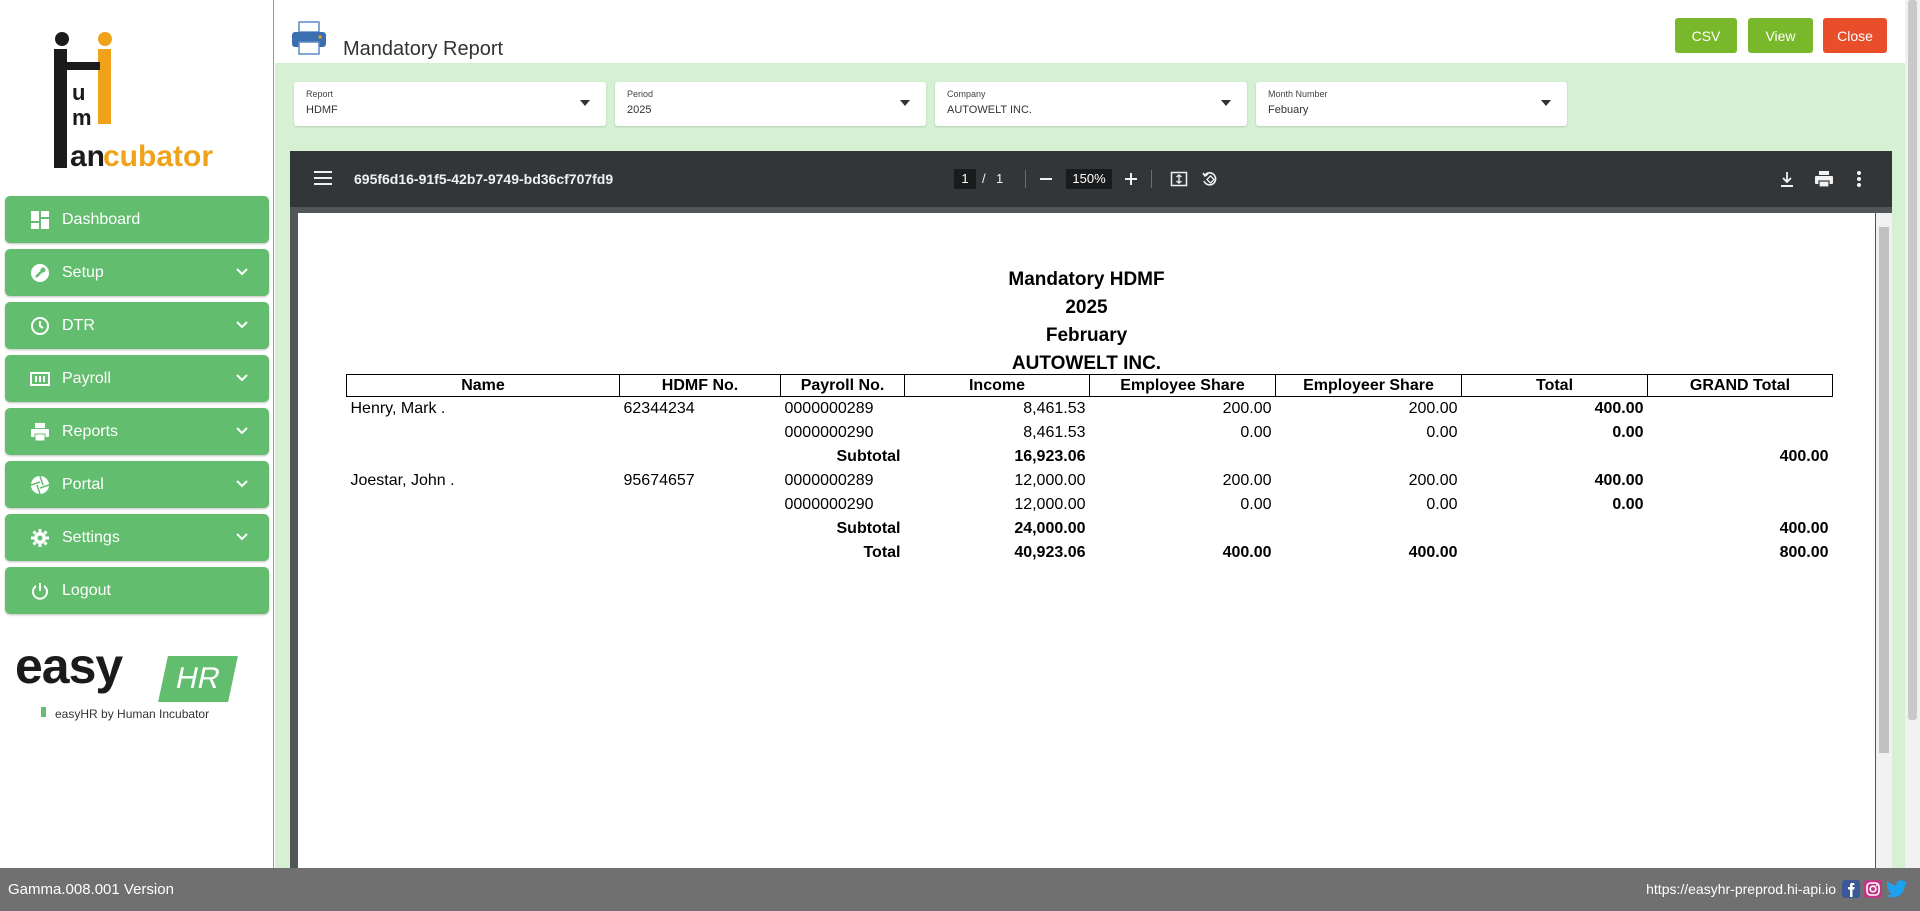  Describe the element at coordinates (770, 104) in the screenshot. I see `period-select: Period 2025` at that location.